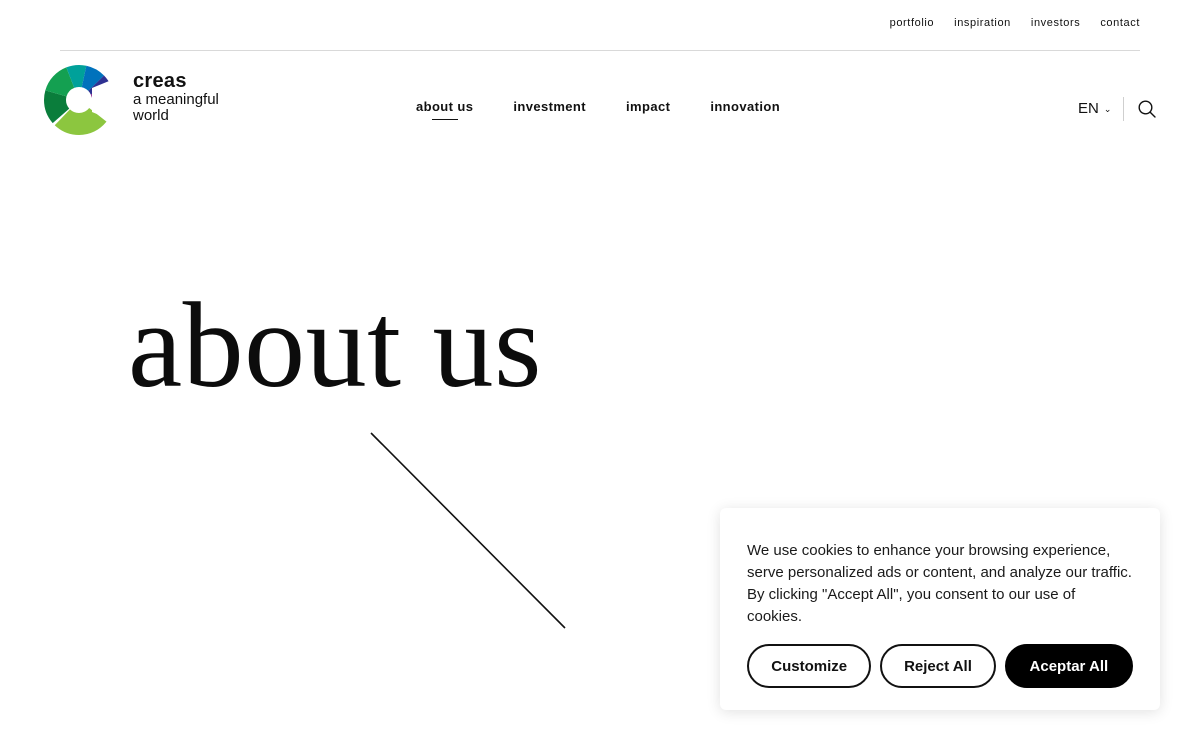 The image size is (1200, 750). I want to click on language-label: EN, so click(1088, 108).